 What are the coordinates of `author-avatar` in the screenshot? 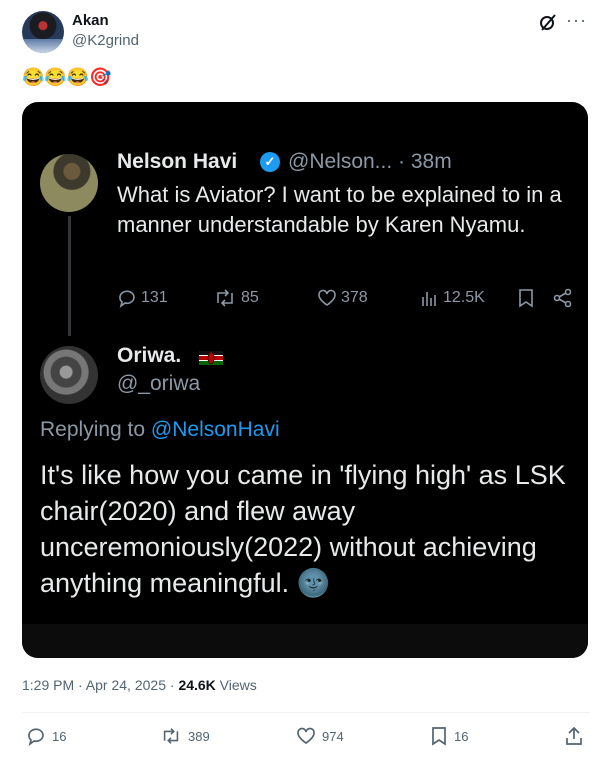 It's located at (43, 32).